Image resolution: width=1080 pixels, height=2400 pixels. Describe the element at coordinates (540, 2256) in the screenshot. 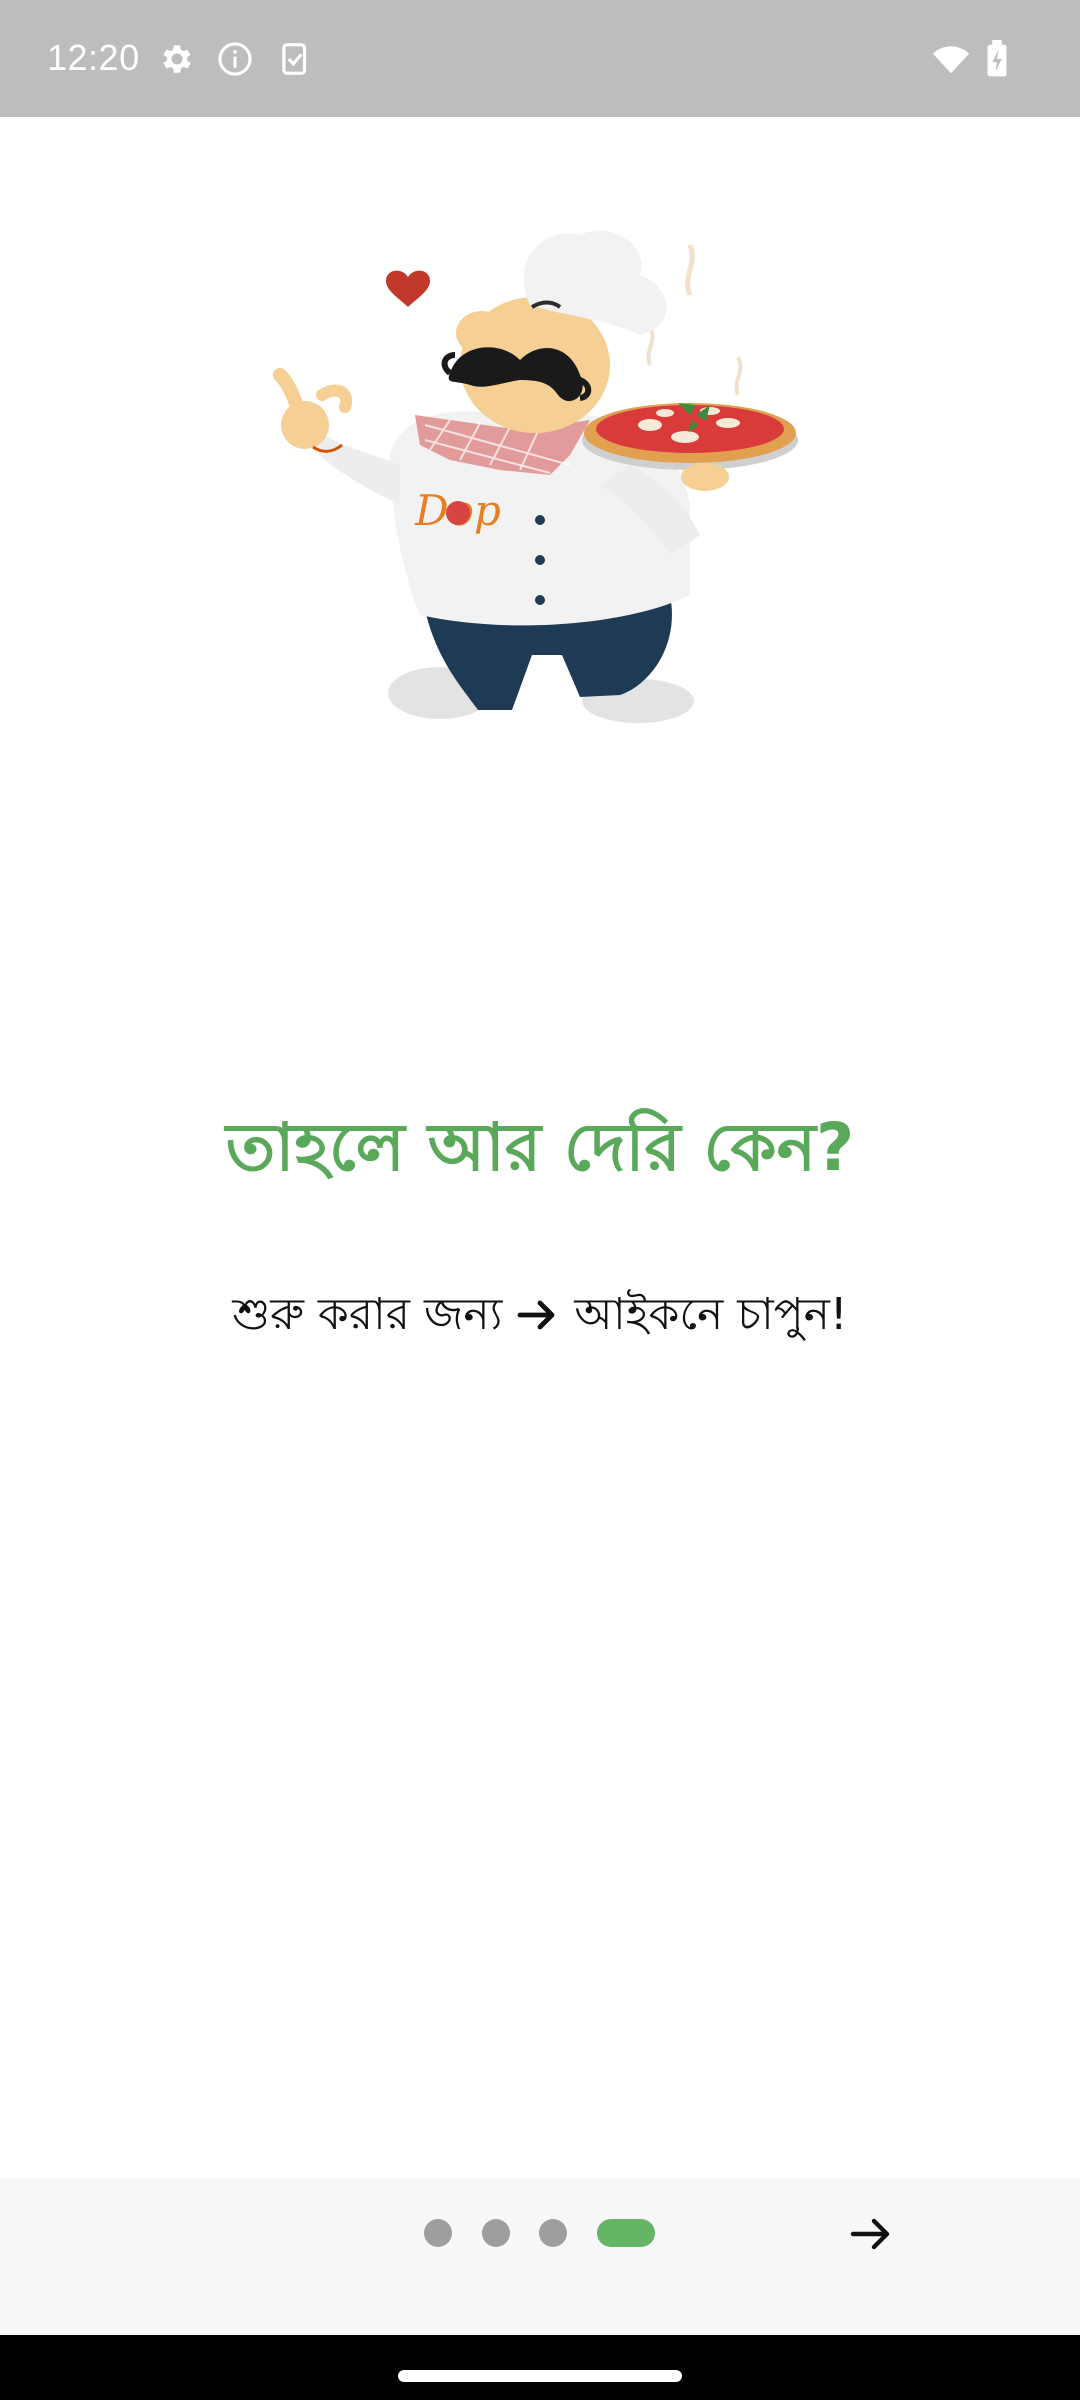

I see `pager-bar` at that location.